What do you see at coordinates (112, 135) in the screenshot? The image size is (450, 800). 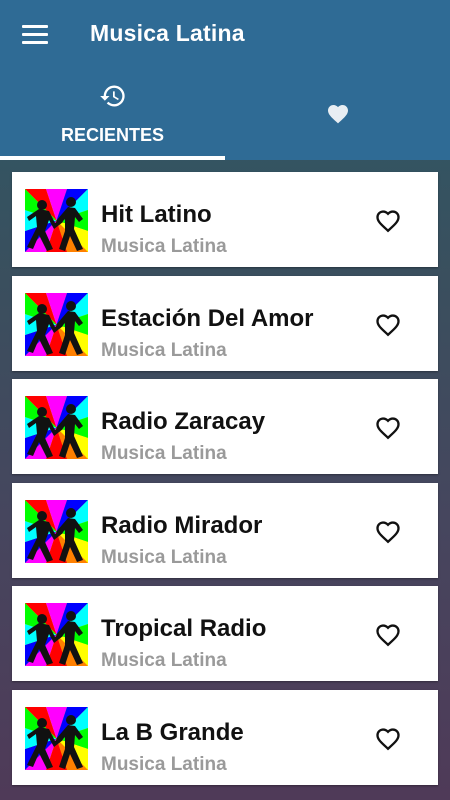 I see `tab-recientes-label: RECIENTES` at bounding box center [112, 135].